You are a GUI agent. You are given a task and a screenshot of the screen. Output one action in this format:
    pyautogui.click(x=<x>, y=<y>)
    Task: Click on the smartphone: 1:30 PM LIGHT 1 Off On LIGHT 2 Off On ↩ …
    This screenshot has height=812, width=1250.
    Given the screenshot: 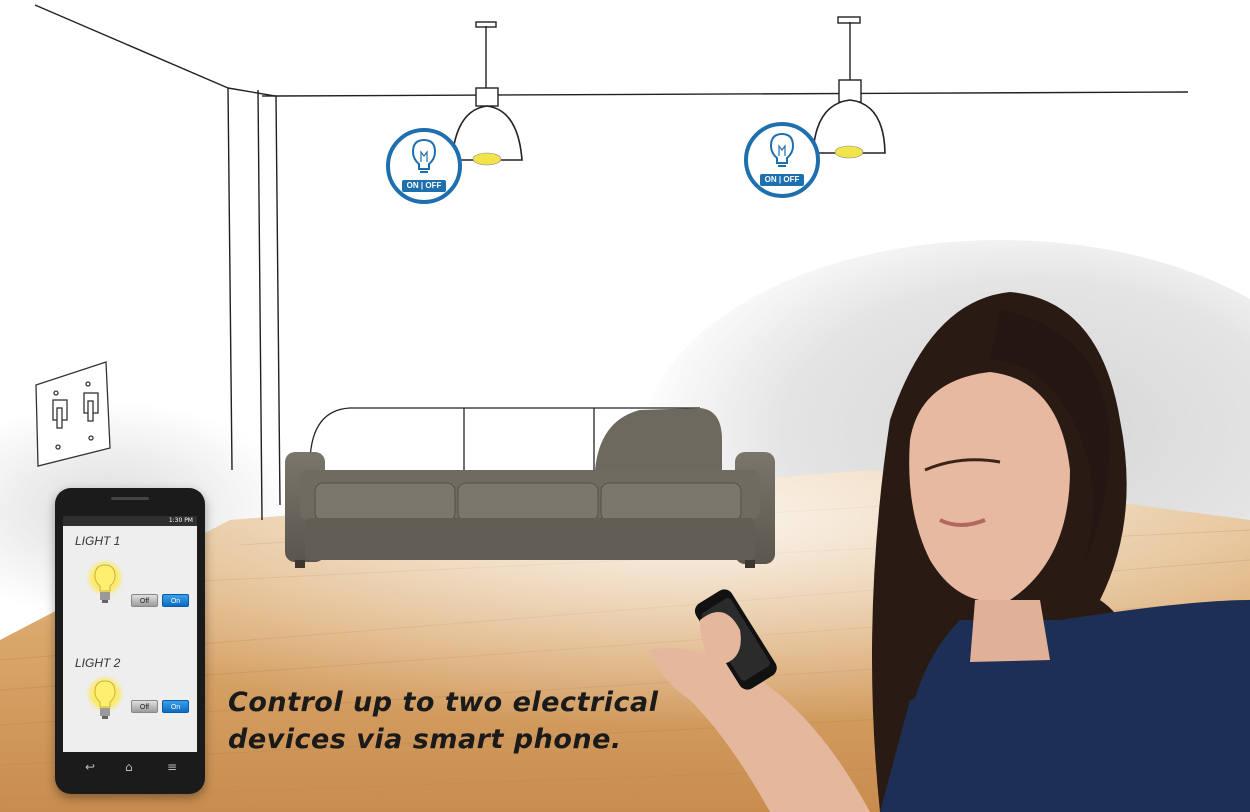 What is the action you would take?
    pyautogui.click(x=130, y=641)
    